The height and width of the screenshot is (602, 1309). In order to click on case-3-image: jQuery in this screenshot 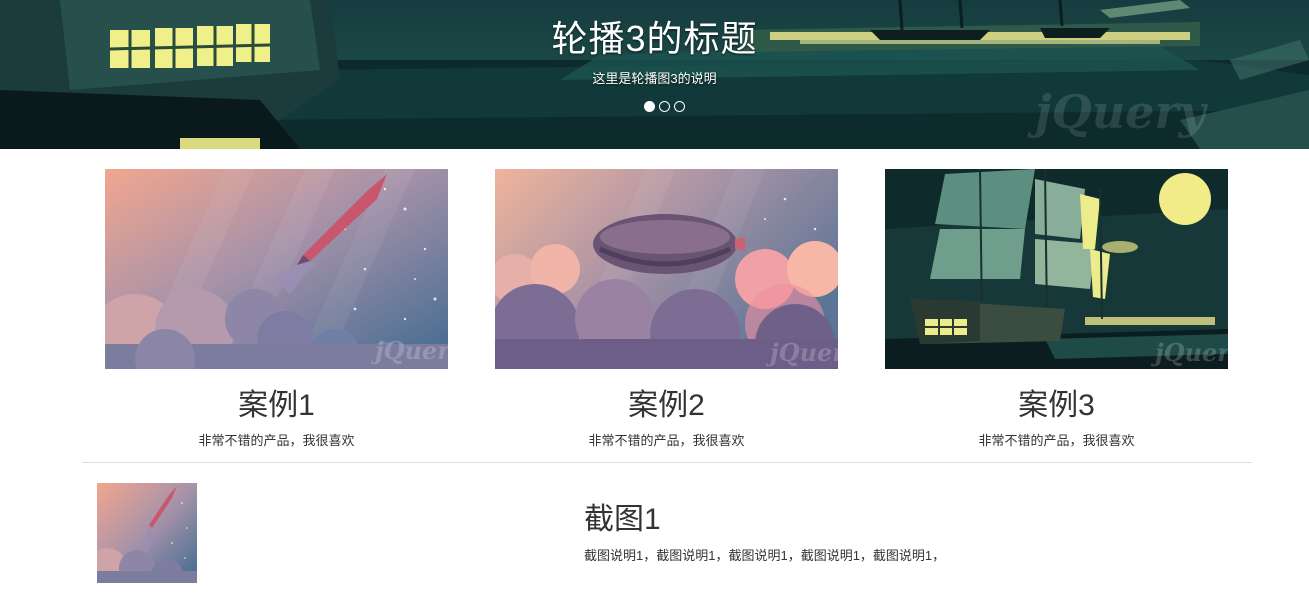, I will do `click(1056, 269)`.